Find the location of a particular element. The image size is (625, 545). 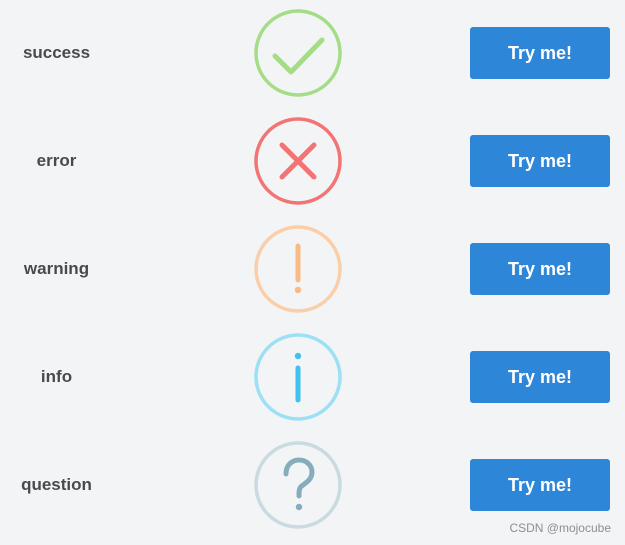

check-icon is located at coordinates (298, 53).